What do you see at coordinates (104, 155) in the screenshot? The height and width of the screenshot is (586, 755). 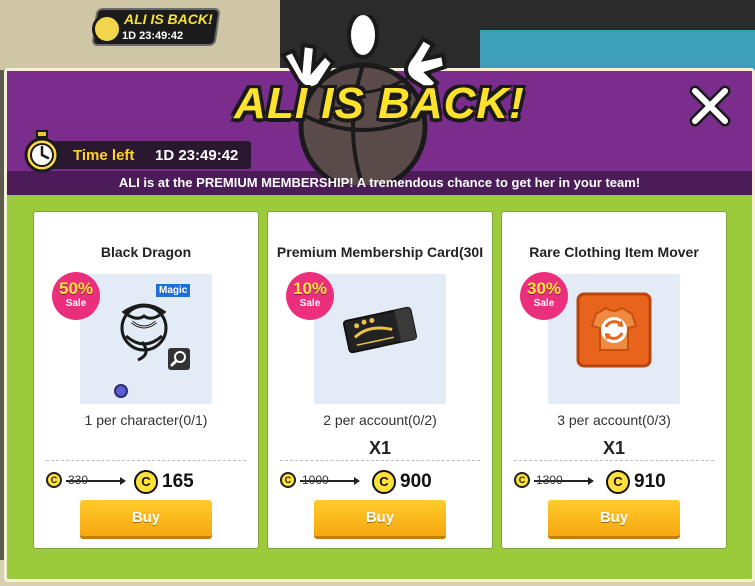 I see `time-left-label: Time left` at bounding box center [104, 155].